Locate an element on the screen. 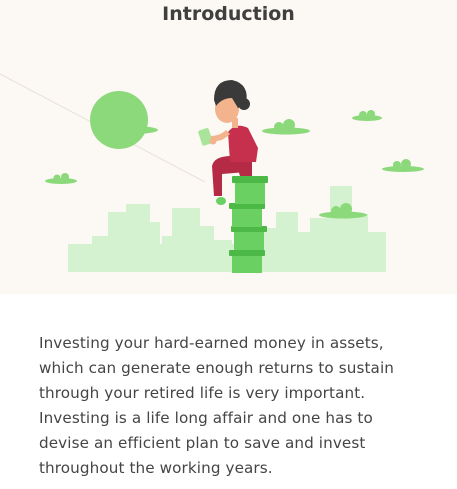 The width and height of the screenshot is (457, 489). page-title: Introduction is located at coordinates (228, 14).